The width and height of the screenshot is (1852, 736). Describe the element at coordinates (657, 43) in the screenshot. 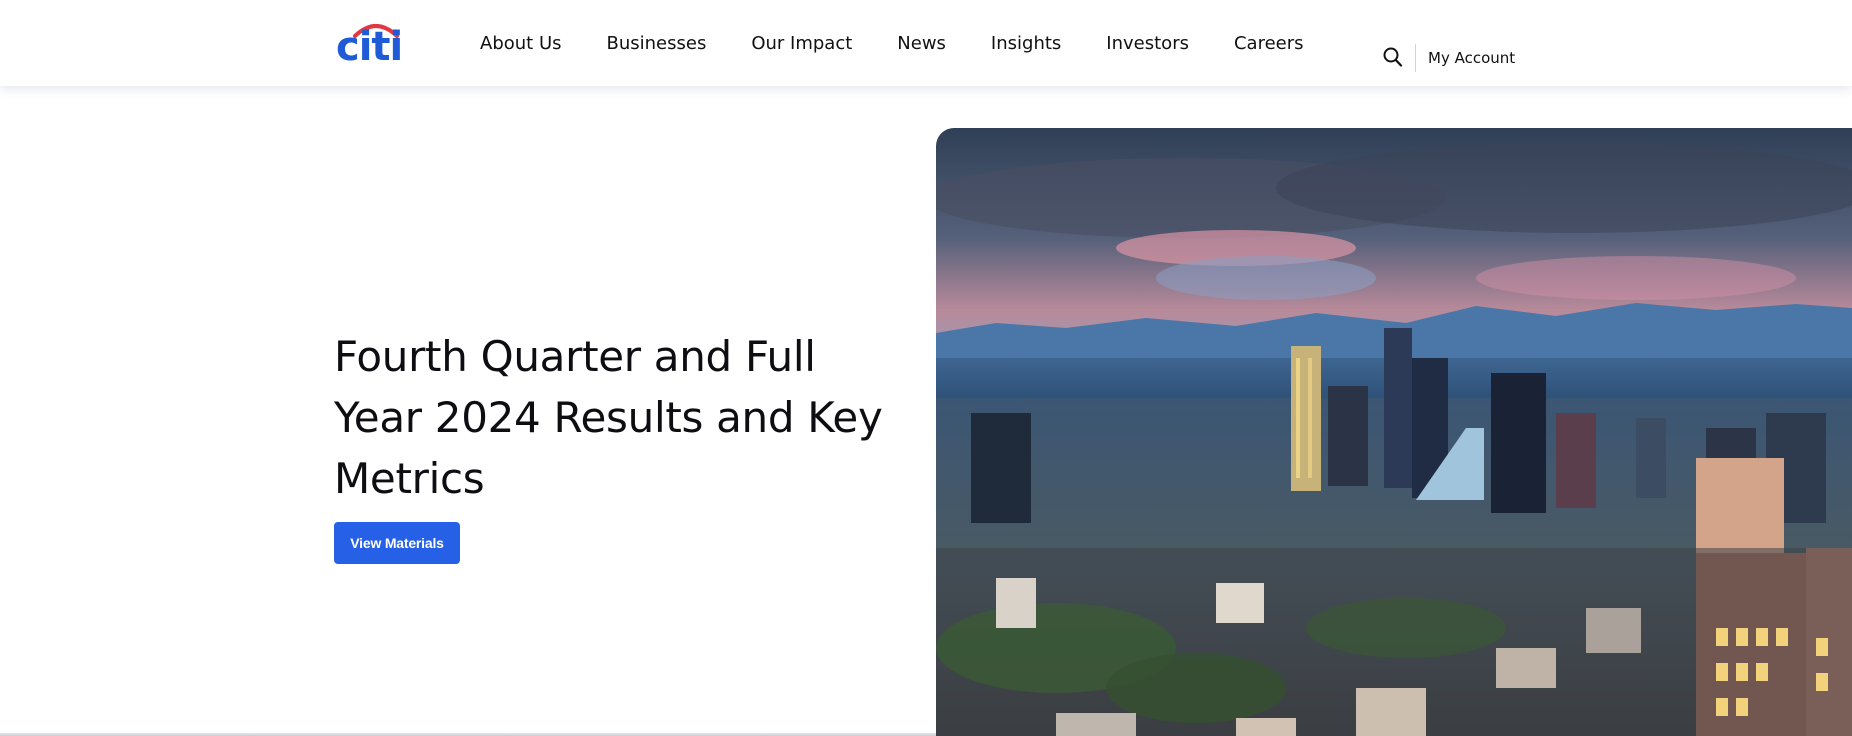

I see `nav-item-businesses: Businesses` at that location.